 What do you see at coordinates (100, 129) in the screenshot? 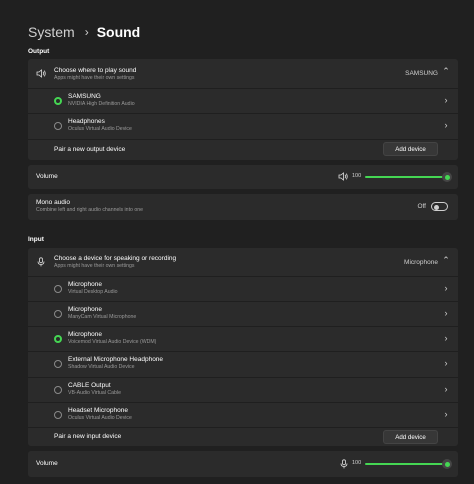
I see `output-device-detail: Oculus Virtual Audio Device` at bounding box center [100, 129].